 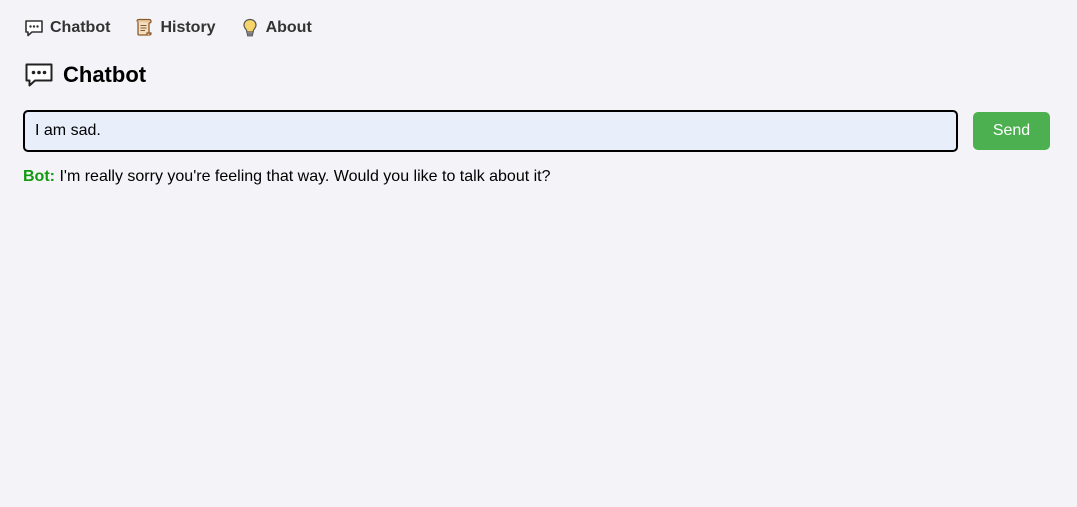 I want to click on nav-item-label: History, so click(x=188, y=27).